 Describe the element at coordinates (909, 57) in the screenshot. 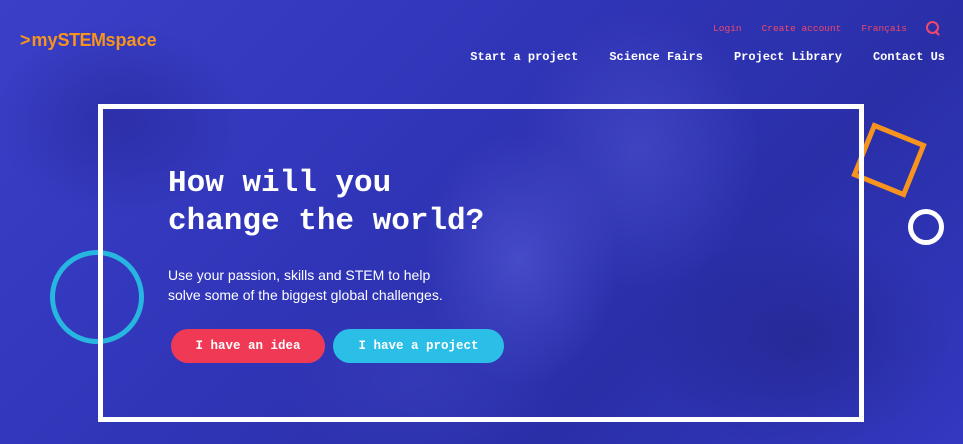

I see `nav-contact-us: Contact Us` at that location.